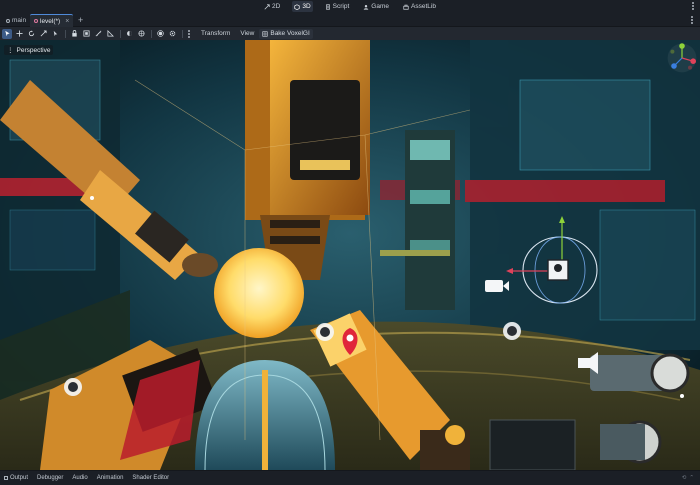 The width and height of the screenshot is (700, 485). What do you see at coordinates (67, 21) in the screenshot?
I see `close-icon: ×` at bounding box center [67, 21].